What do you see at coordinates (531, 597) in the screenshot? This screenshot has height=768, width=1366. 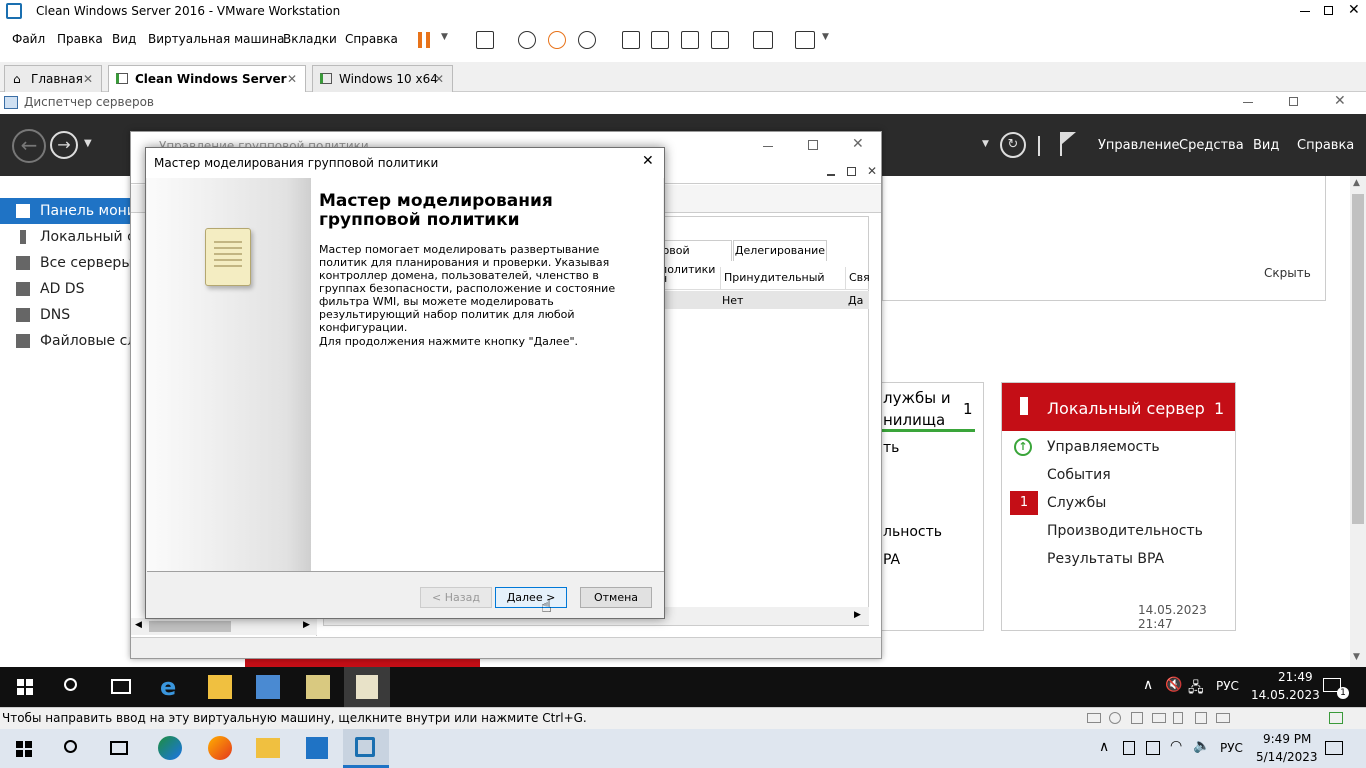 I see `next-button: Далее >` at bounding box center [531, 597].